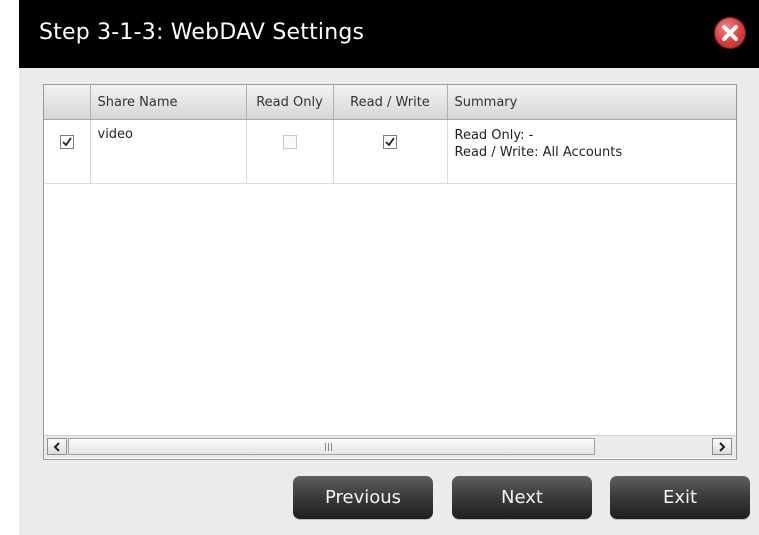 The image size is (759, 535). I want to click on column-header-read-write: Read / Write, so click(390, 102).